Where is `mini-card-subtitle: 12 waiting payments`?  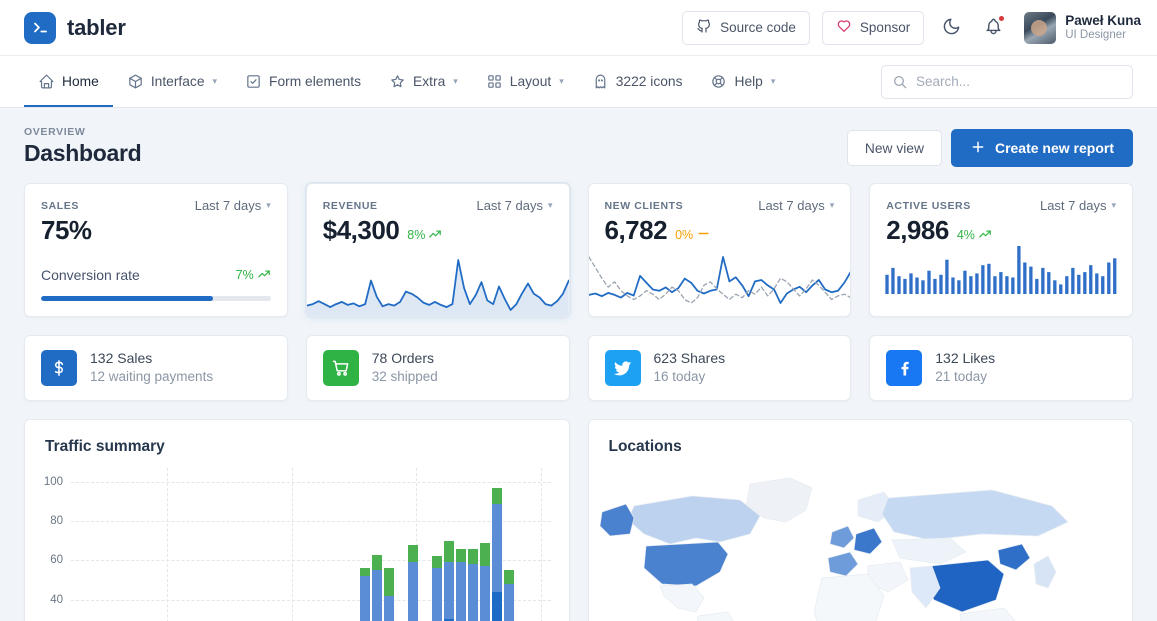
mini-card-subtitle: 12 waiting payments is located at coordinates (152, 377).